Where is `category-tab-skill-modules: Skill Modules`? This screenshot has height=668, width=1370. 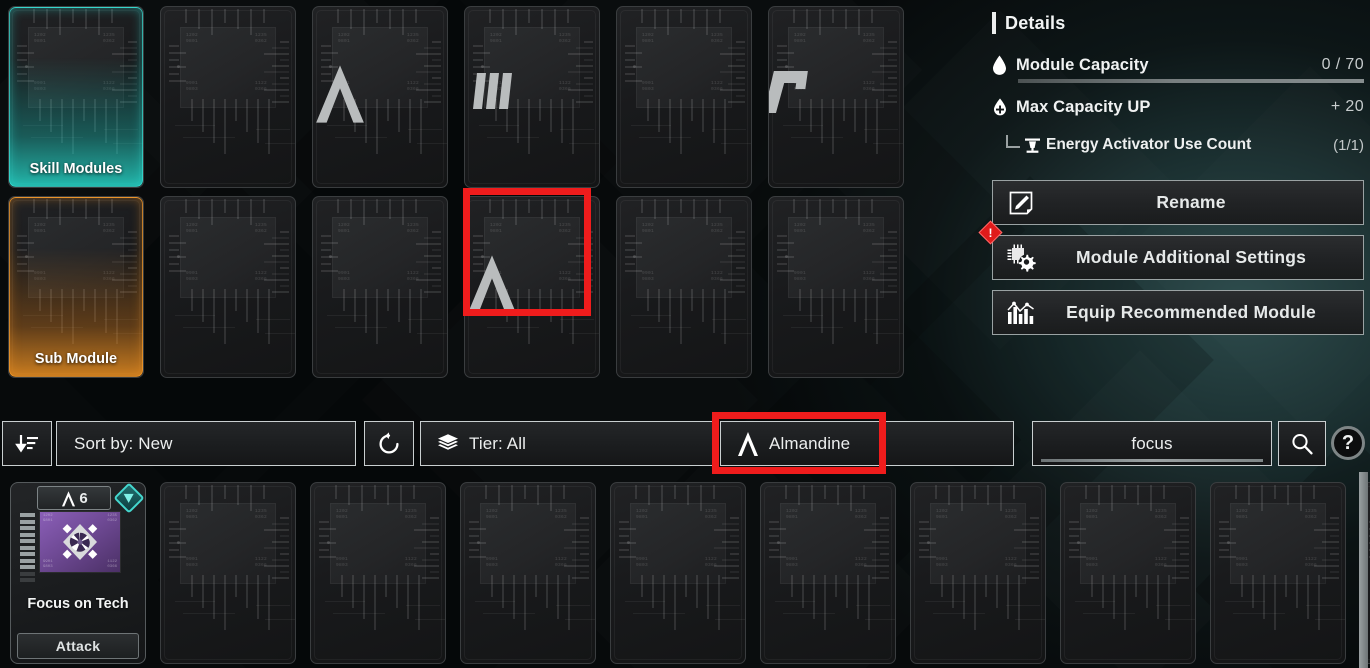
category-tab-skill-modules: Skill Modules is located at coordinates (76, 97).